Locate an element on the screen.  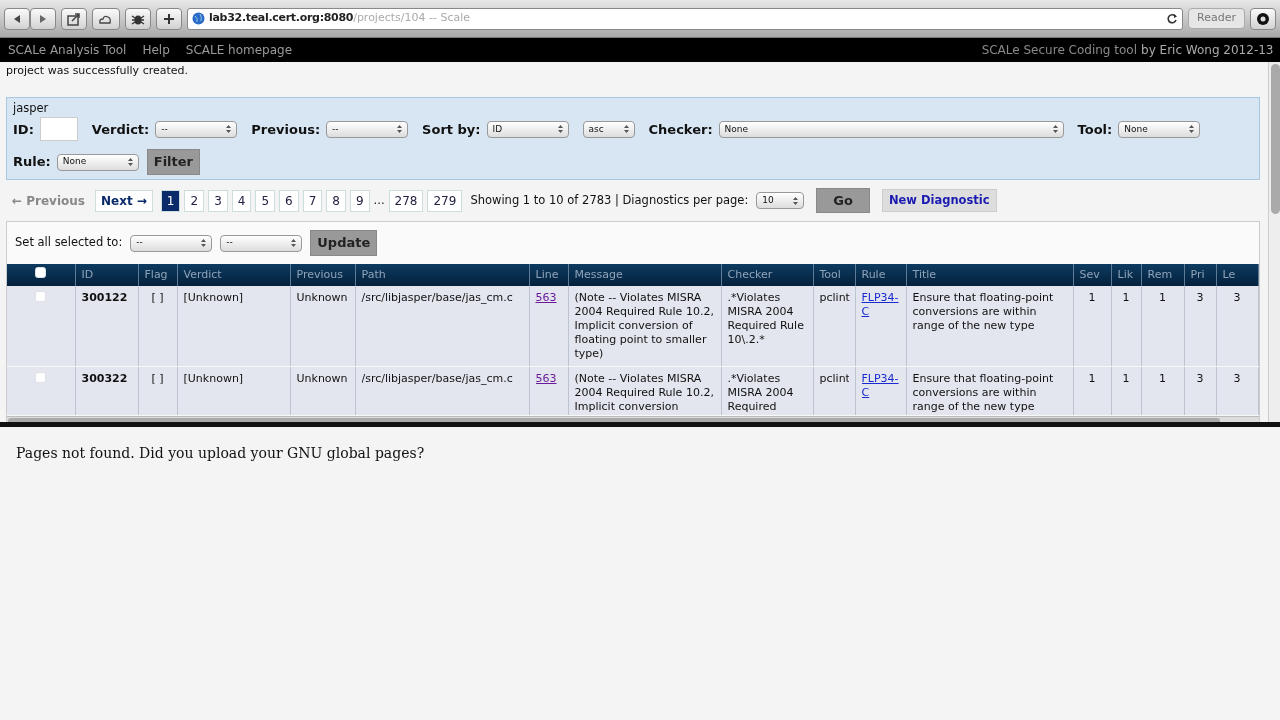
share-icon is located at coordinates (74, 18).